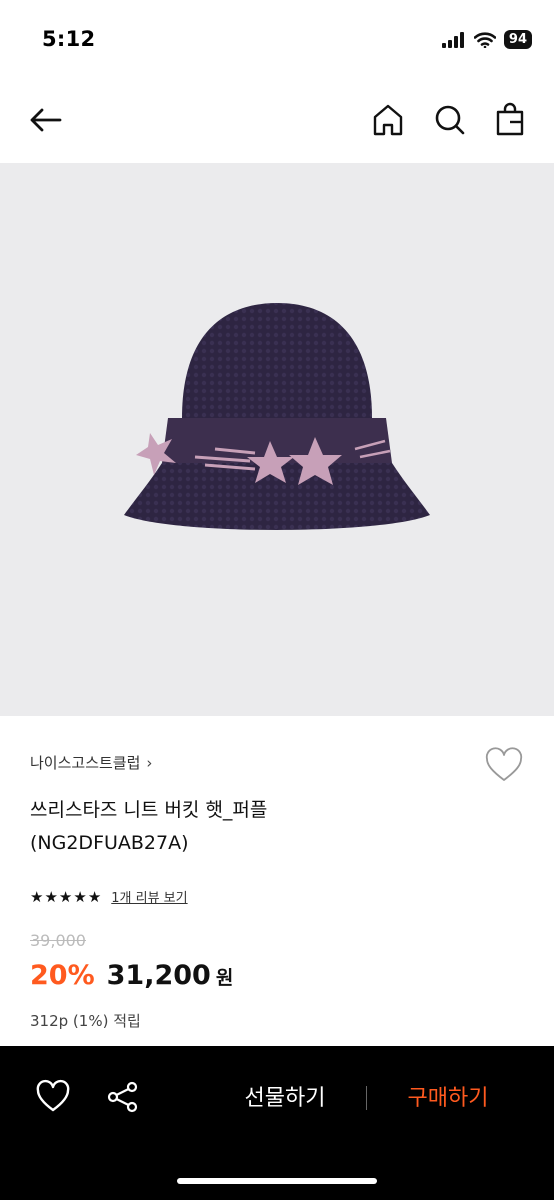 This screenshot has width=554, height=1200. I want to click on battery-icon: 94, so click(517, 39).